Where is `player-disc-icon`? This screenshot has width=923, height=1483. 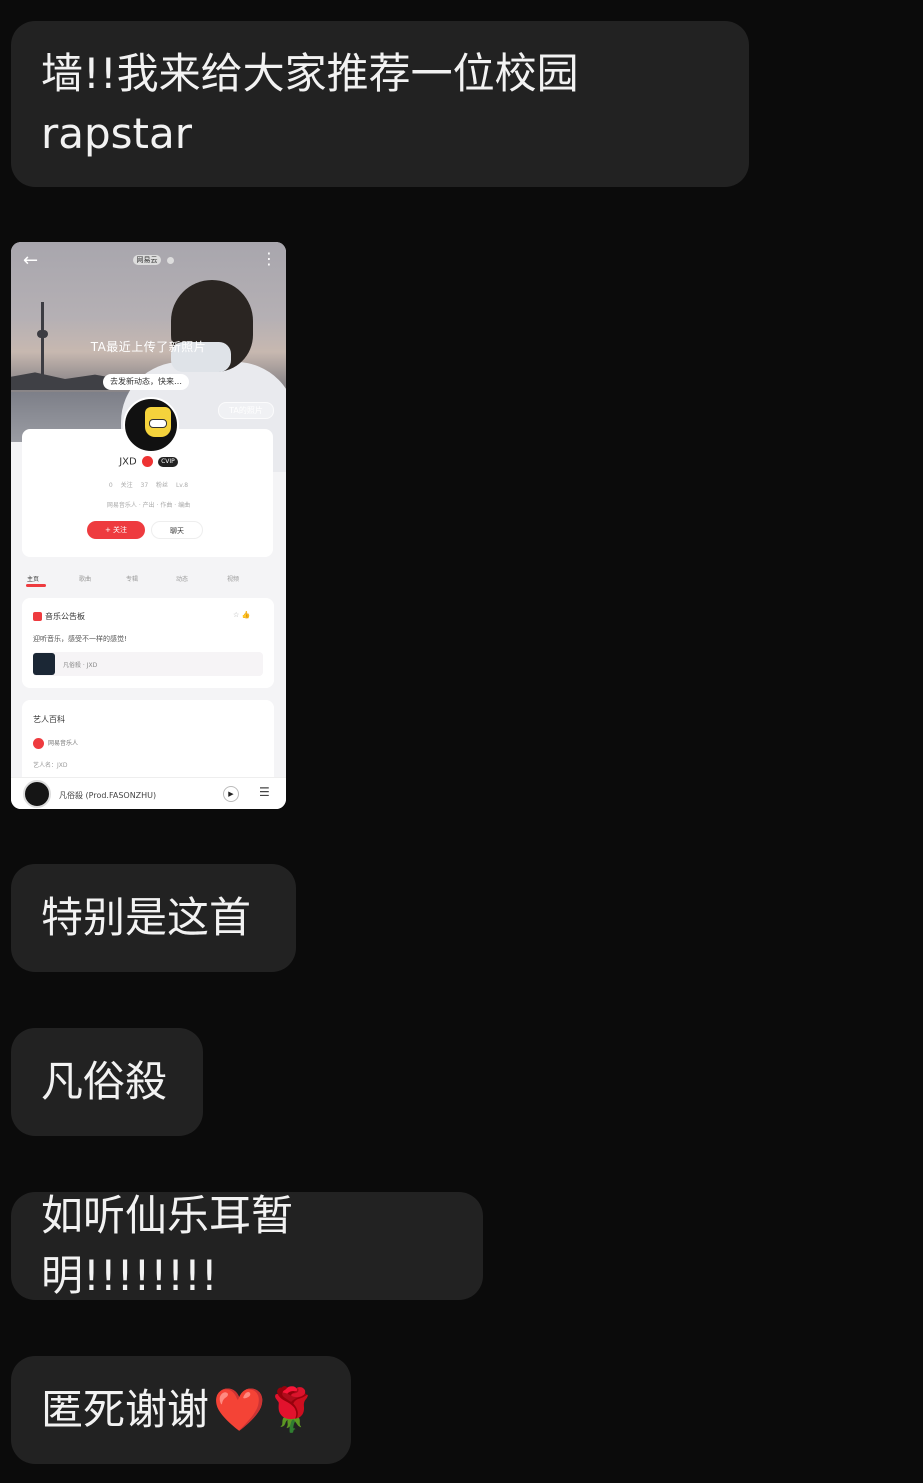
player-disc-icon is located at coordinates (37, 794).